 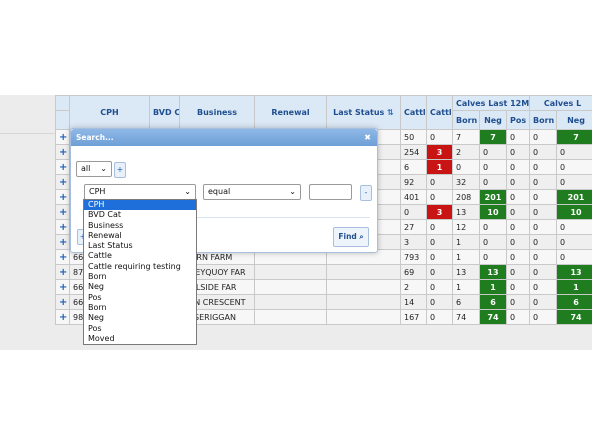 I want to click on cell-neg2: 6, so click(x=574, y=302).